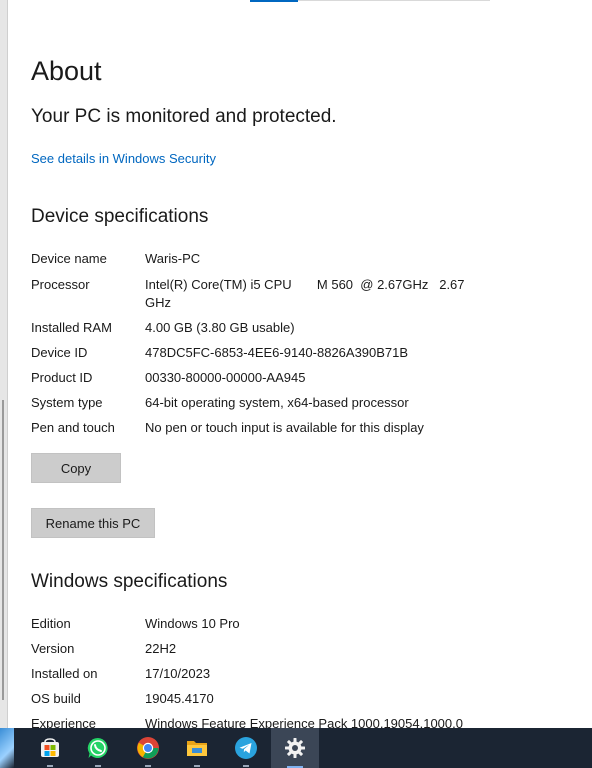 The height and width of the screenshot is (768, 592). I want to click on spec-value: Windows 10 Pro, so click(192, 623).